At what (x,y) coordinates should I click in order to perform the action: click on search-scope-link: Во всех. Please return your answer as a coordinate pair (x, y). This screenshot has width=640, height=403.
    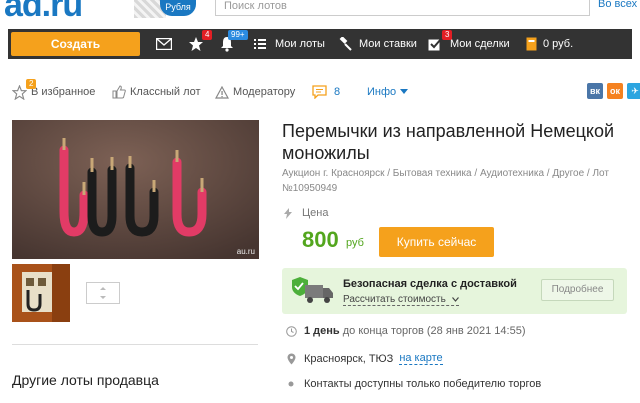
    Looking at the image, I should click on (617, 5).